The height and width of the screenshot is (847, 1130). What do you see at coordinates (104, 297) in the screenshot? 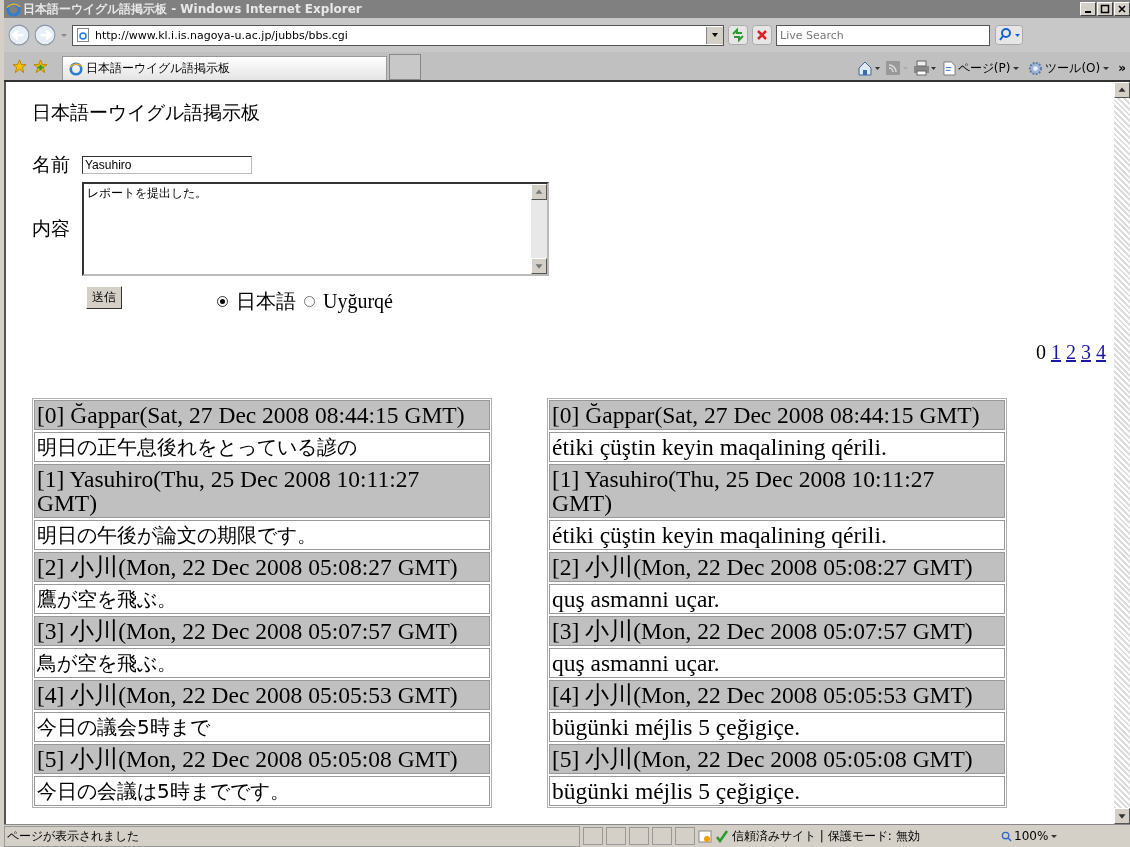
I see `submit-button: 送信` at bounding box center [104, 297].